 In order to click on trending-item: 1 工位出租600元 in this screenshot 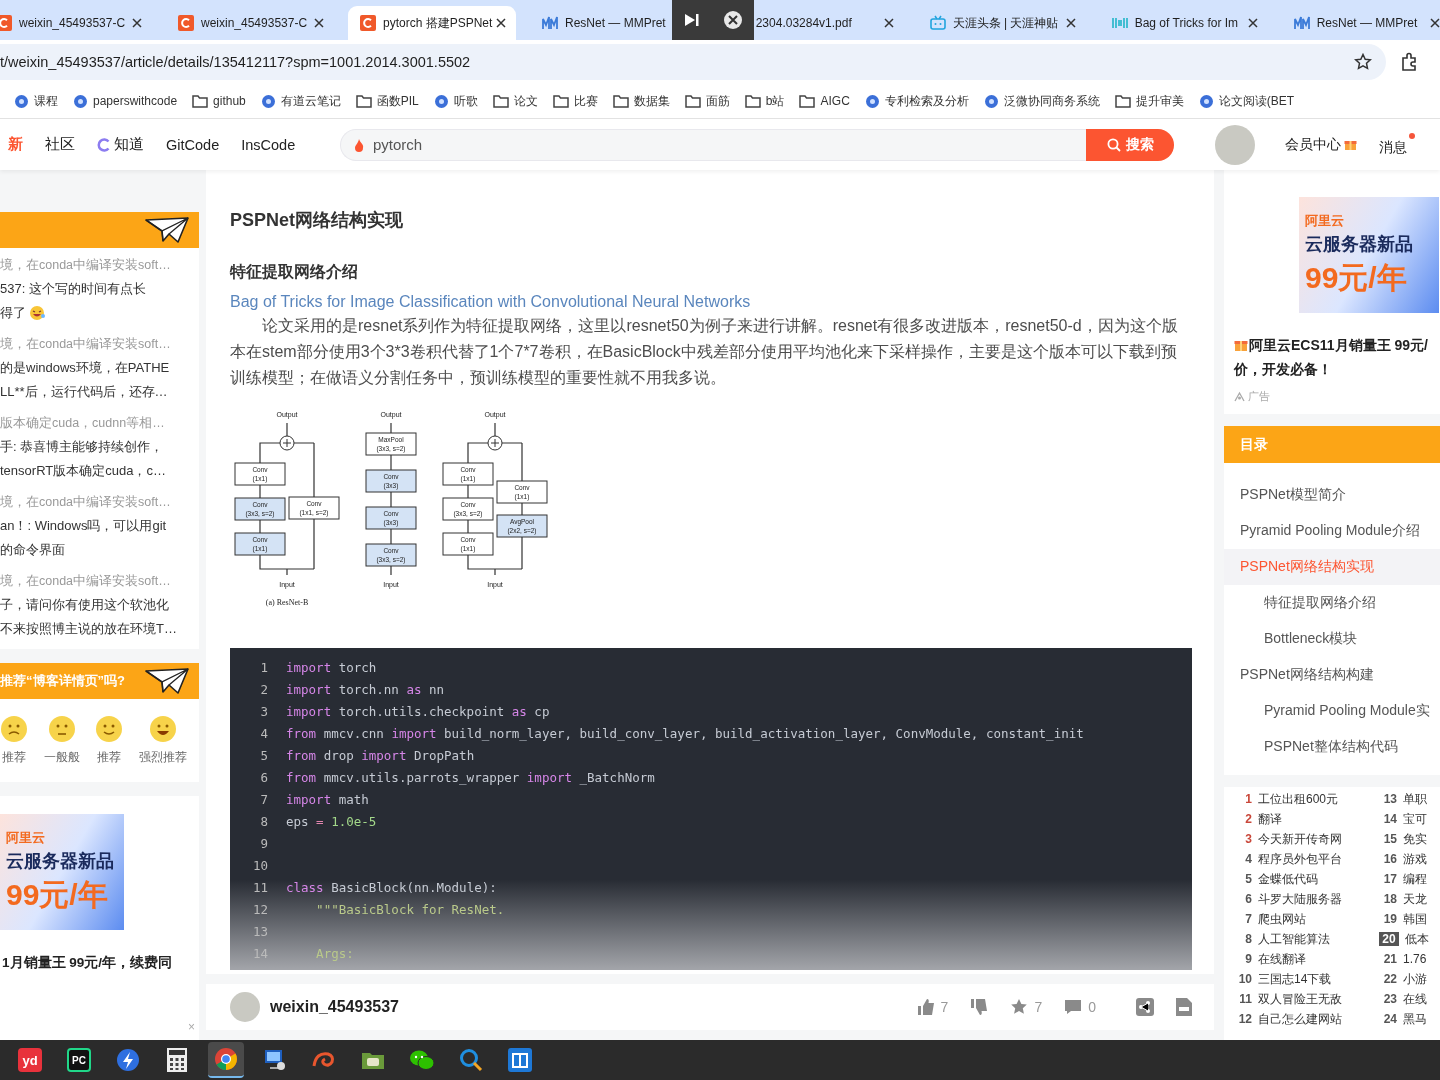, I will do `click(1306, 799)`.